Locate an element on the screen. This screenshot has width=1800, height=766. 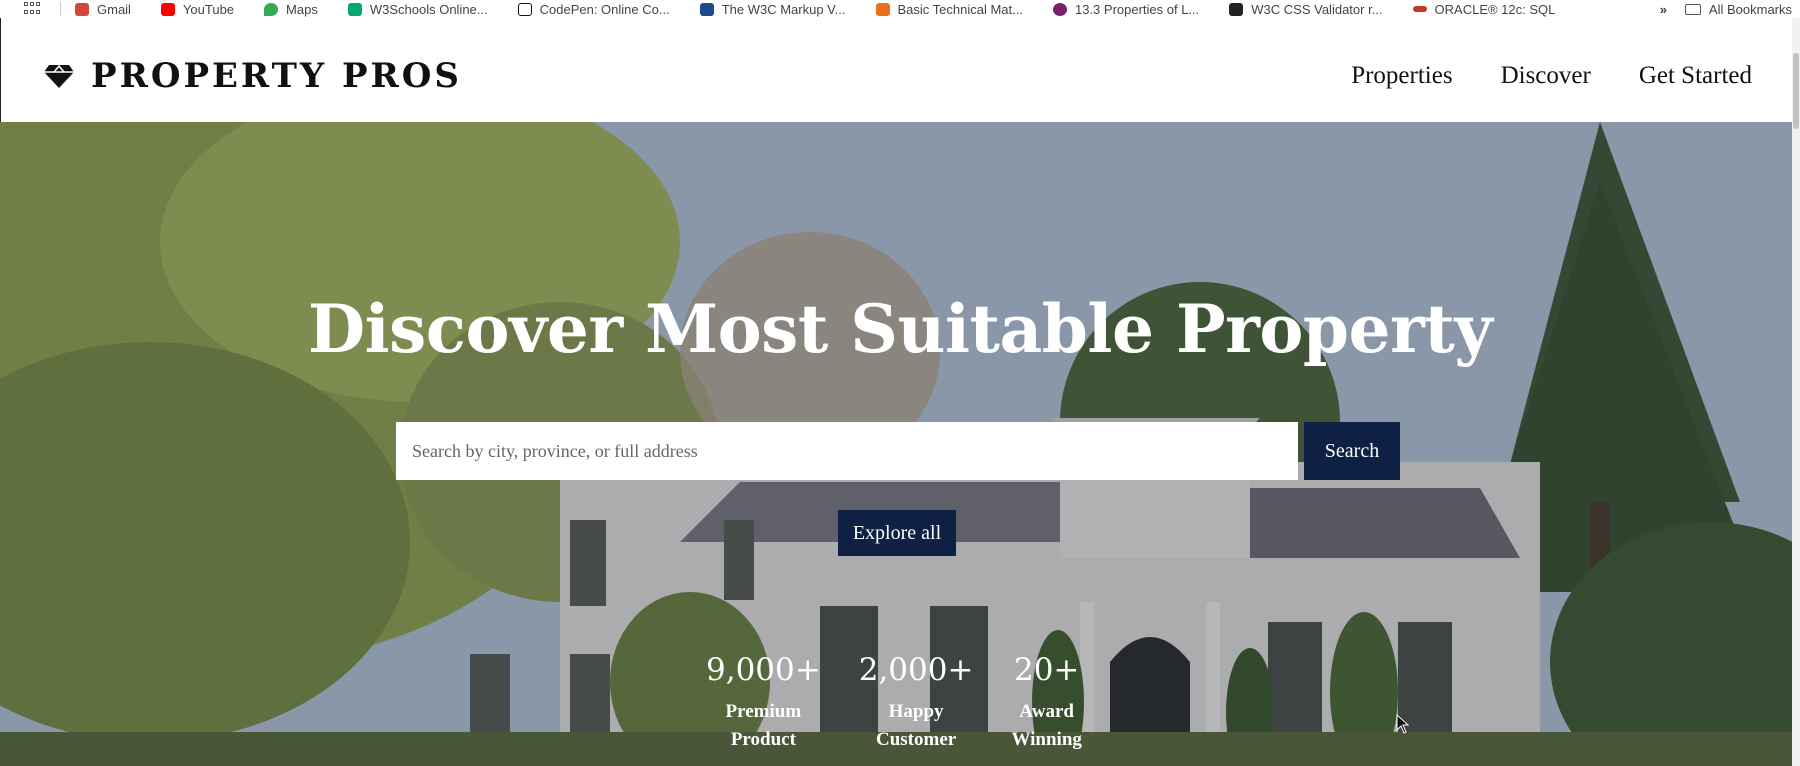
nav-discover: Discover is located at coordinates (1546, 76).